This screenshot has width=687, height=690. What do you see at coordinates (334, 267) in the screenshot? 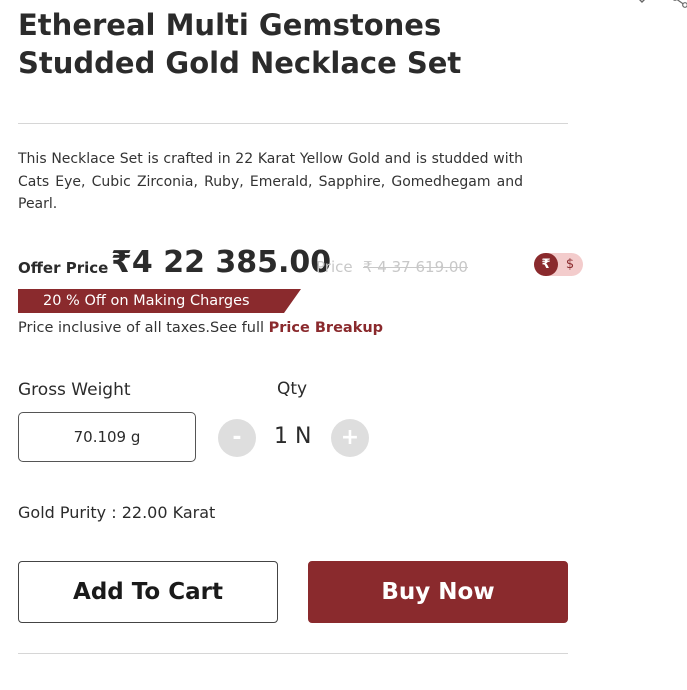
I see `mrp-label: Price` at bounding box center [334, 267].